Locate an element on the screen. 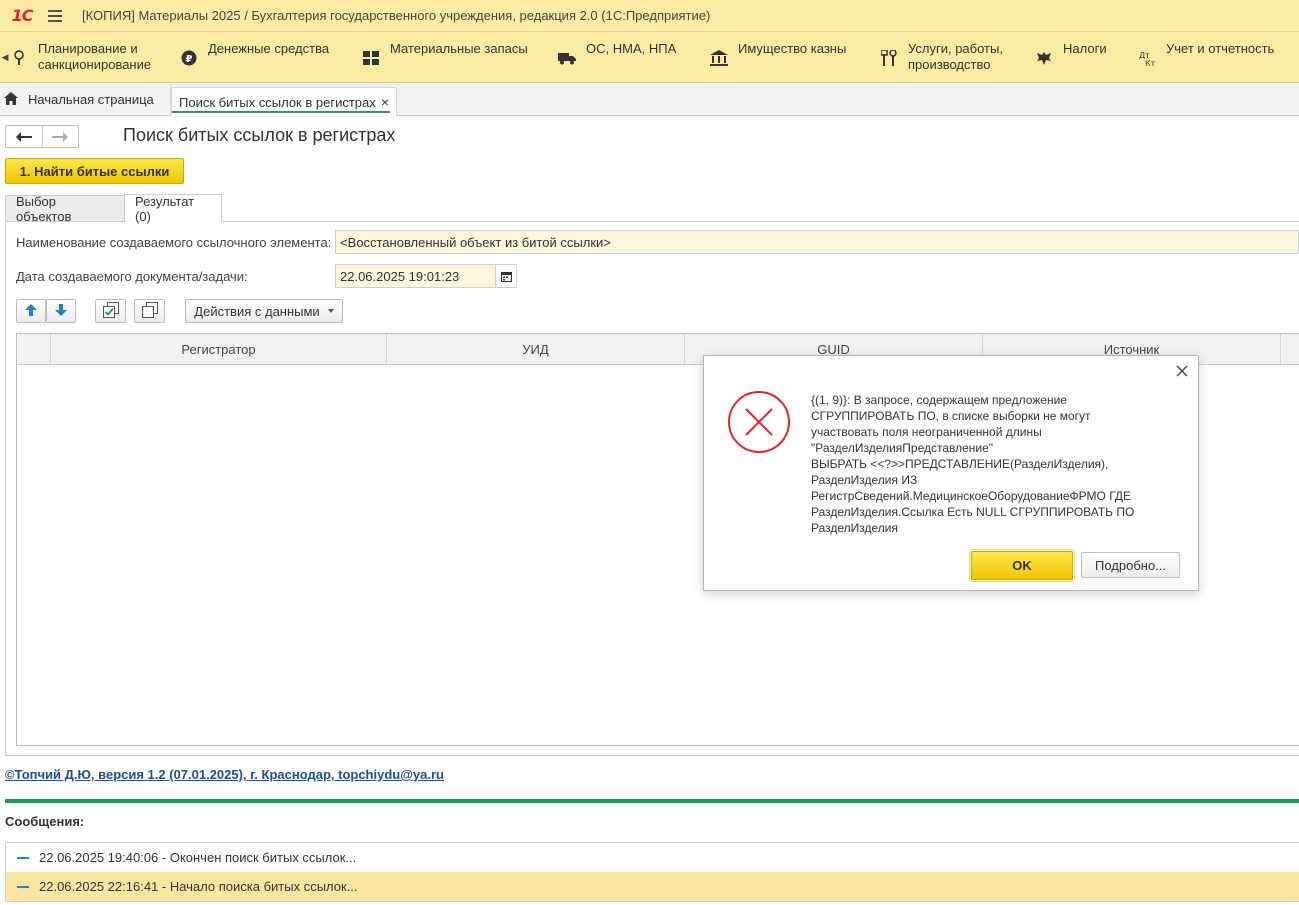  ruble-icon: ₽ is located at coordinates (189, 58).